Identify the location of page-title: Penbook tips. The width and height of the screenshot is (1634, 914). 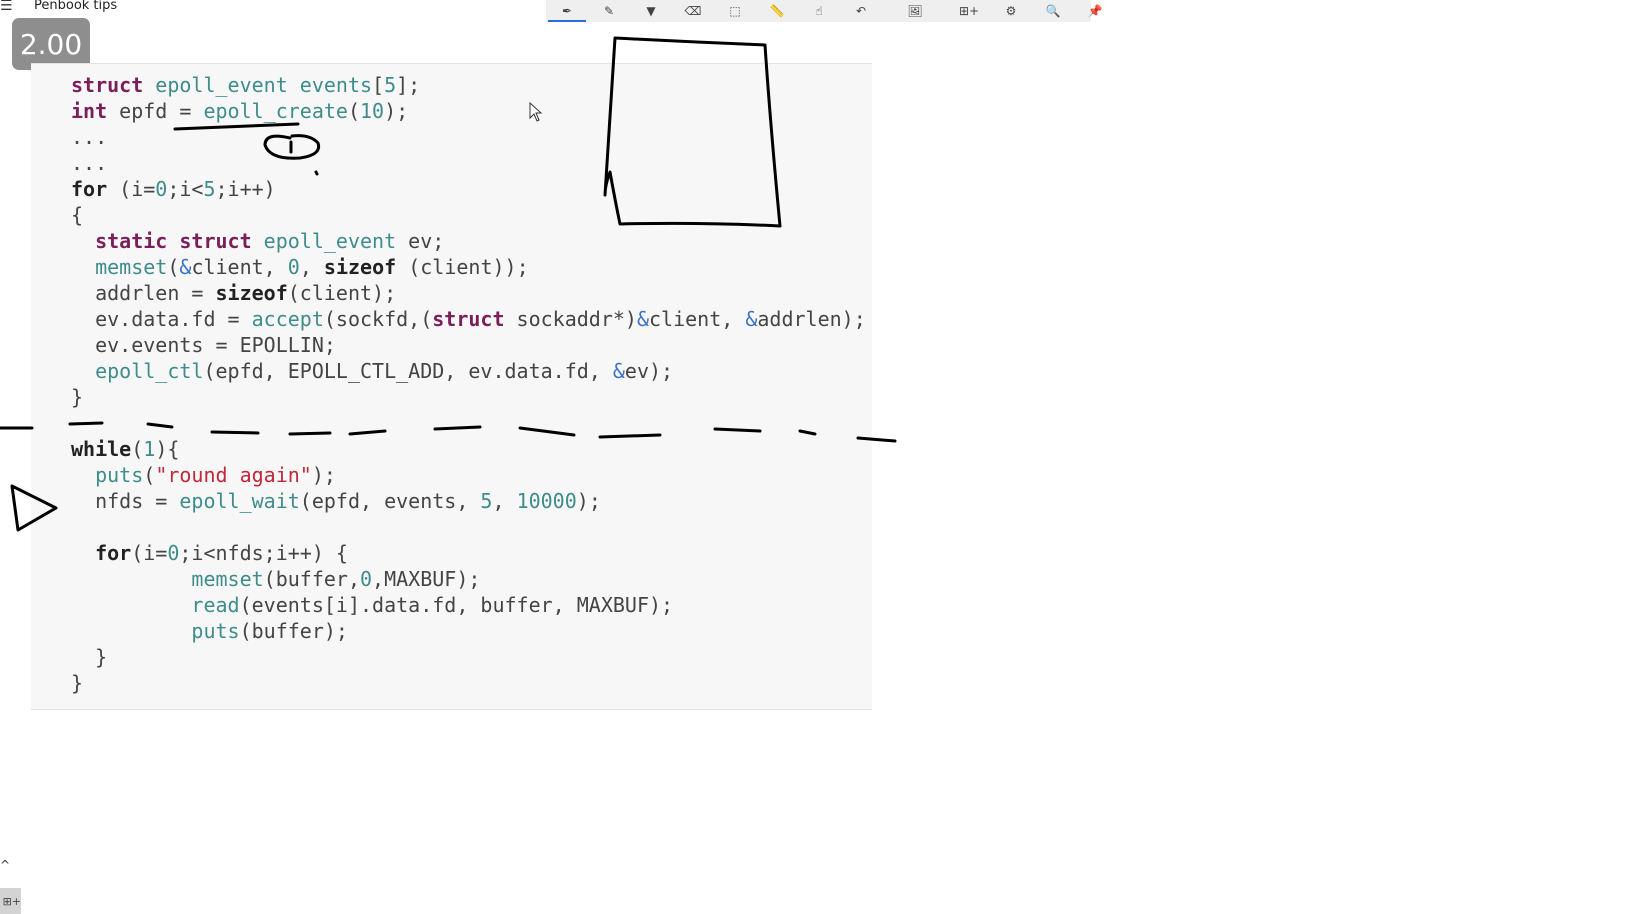
(76, 6).